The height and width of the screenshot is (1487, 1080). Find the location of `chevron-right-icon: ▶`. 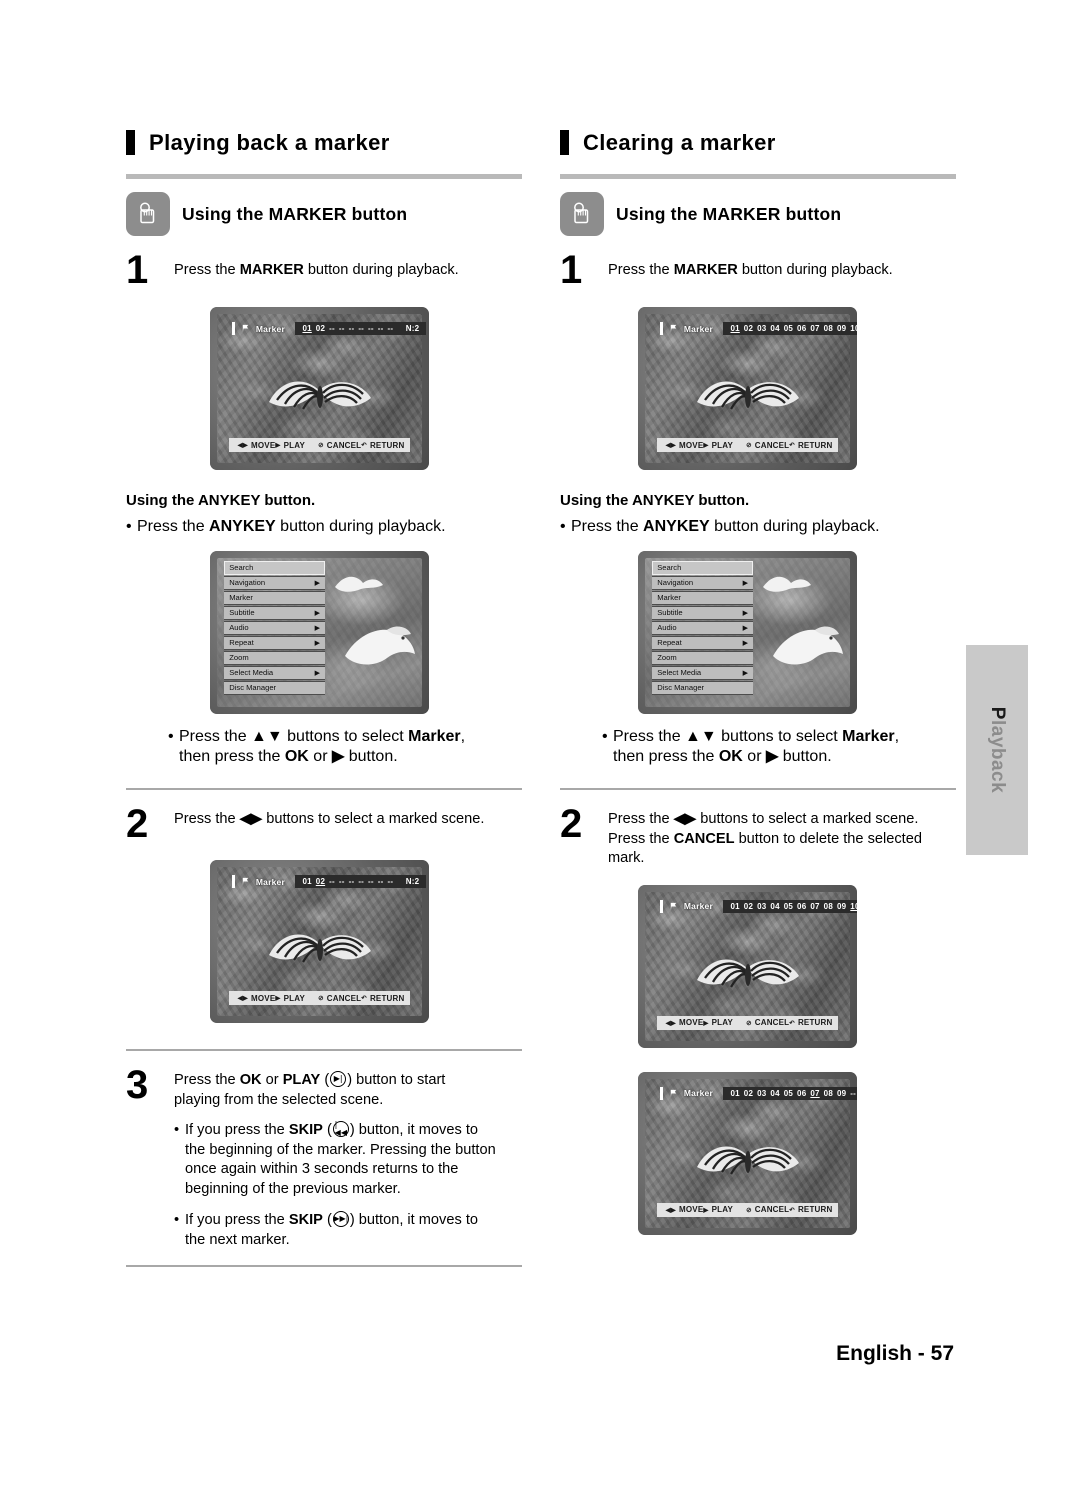

chevron-right-icon: ▶ is located at coordinates (745, 613).